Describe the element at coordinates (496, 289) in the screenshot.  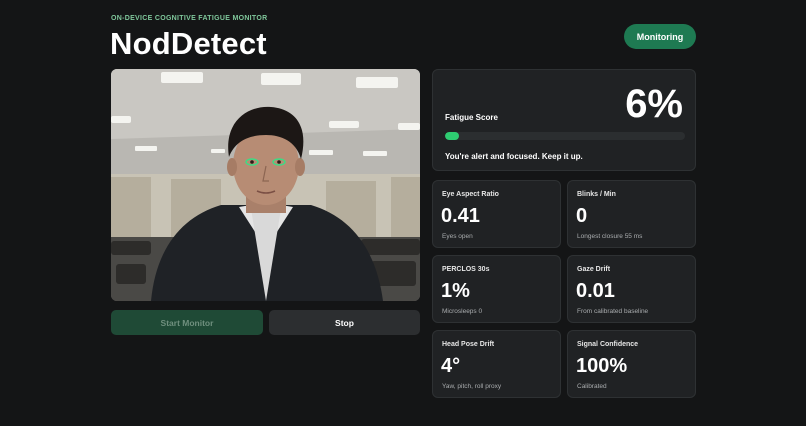
I see `metric-card-perclos: PERCLOS 30s 1% Microsleeps 0` at that location.